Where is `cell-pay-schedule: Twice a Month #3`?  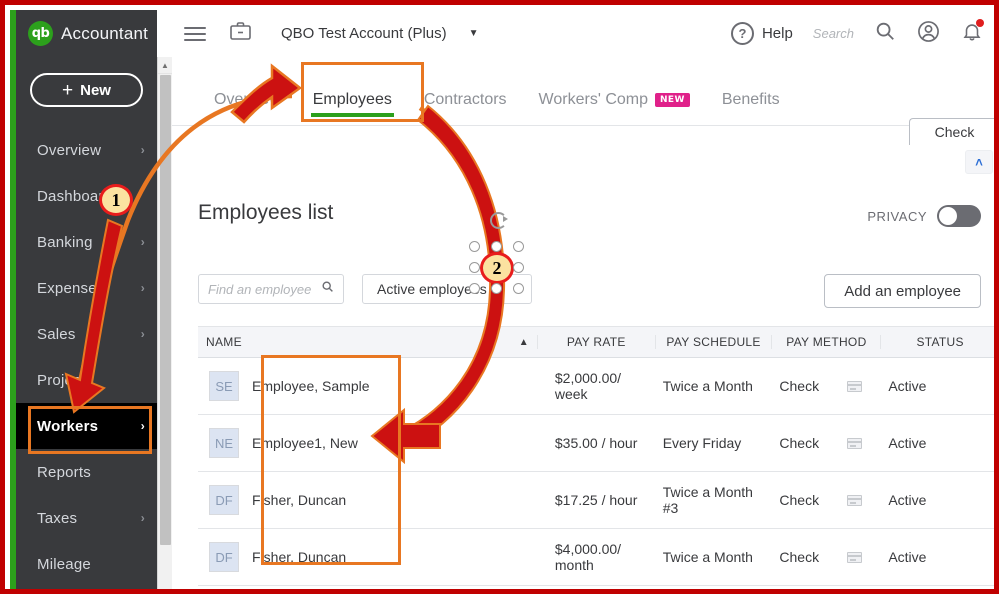
cell-pay-schedule: Twice a Month #3 is located at coordinates (713, 500).